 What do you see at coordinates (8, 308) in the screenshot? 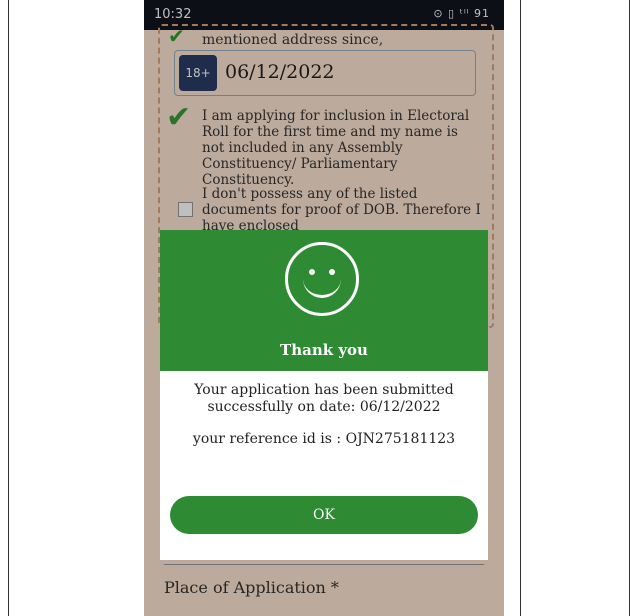
I see `table-border-left` at bounding box center [8, 308].